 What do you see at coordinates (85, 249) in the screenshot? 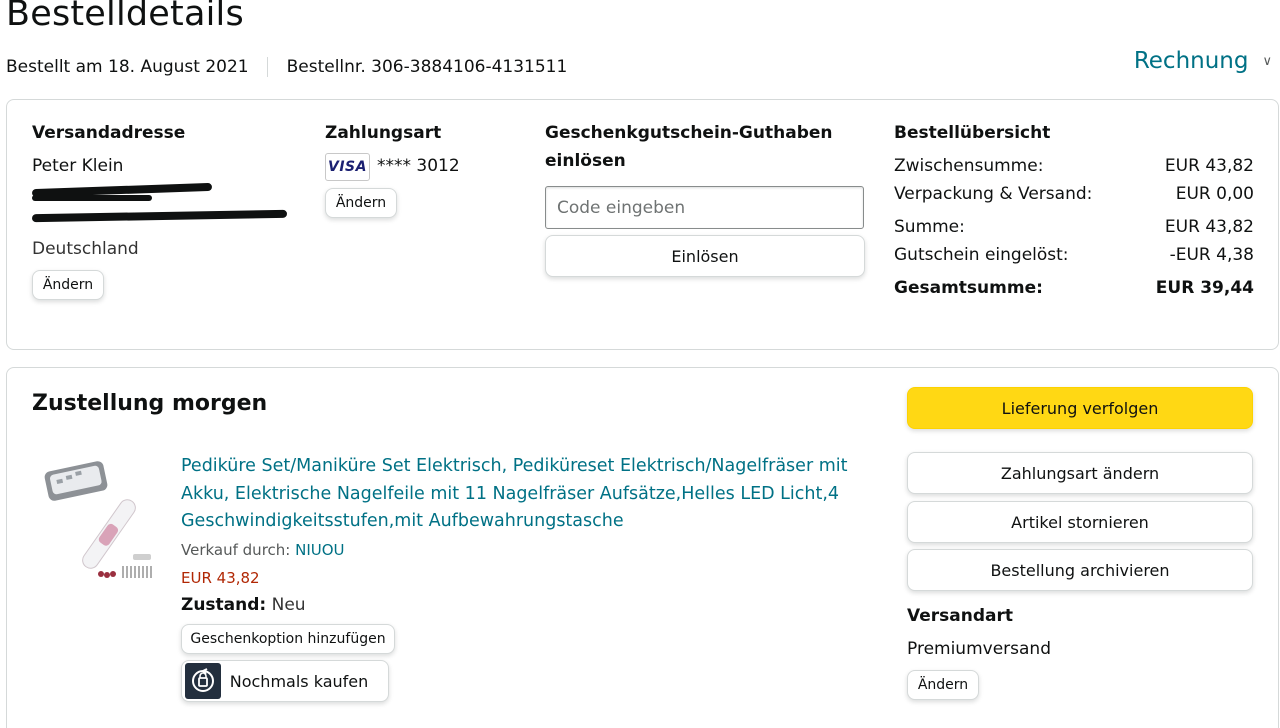
I see `shipping-country: Deutschland` at bounding box center [85, 249].